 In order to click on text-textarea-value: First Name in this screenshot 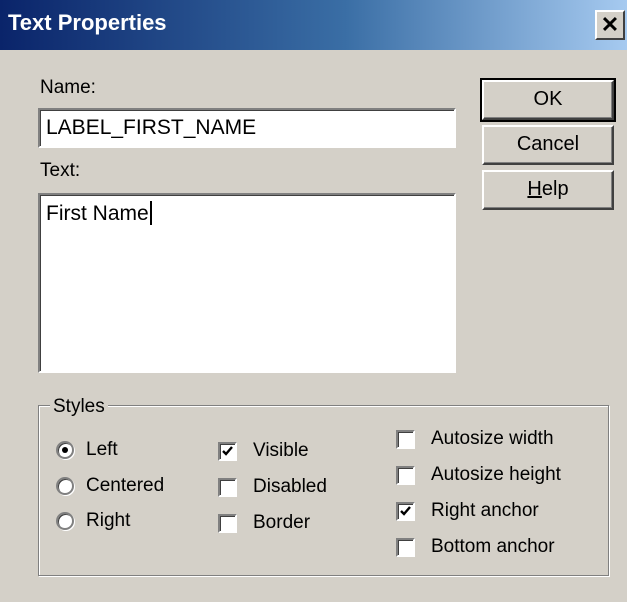, I will do `click(97, 213)`.